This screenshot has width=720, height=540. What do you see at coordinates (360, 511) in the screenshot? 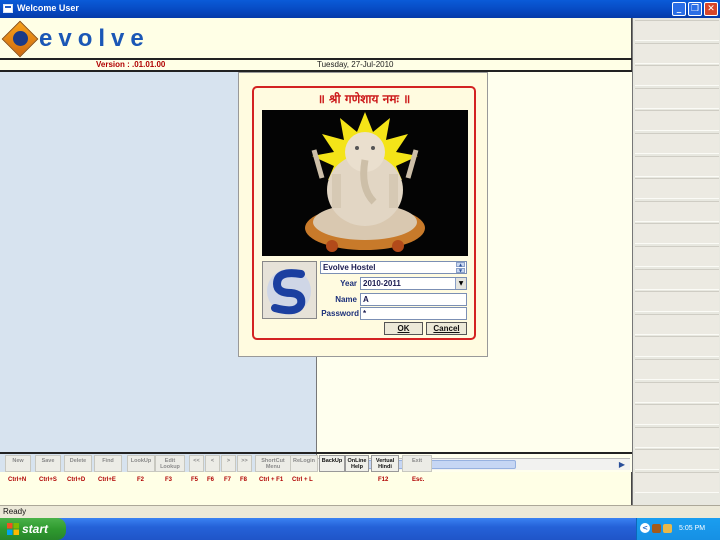
I see `status-bar: Ready` at bounding box center [360, 511].